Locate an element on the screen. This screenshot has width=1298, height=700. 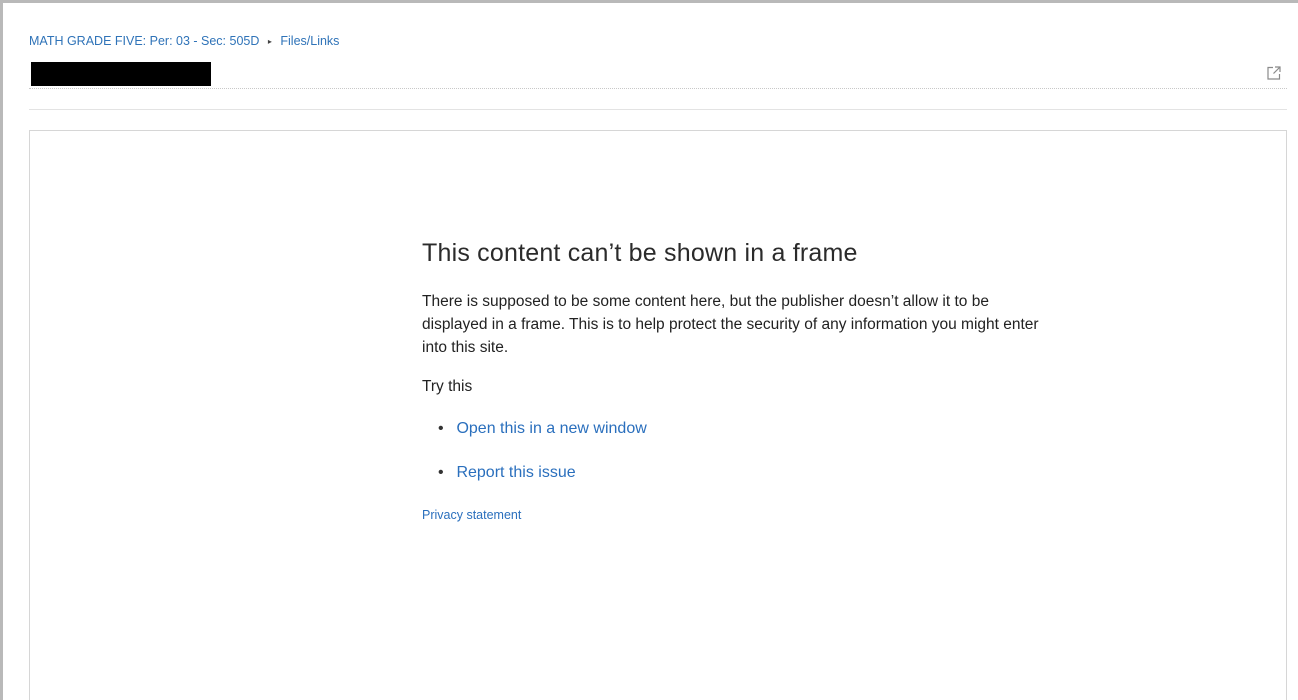
external-link-icon is located at coordinates (1274, 73).